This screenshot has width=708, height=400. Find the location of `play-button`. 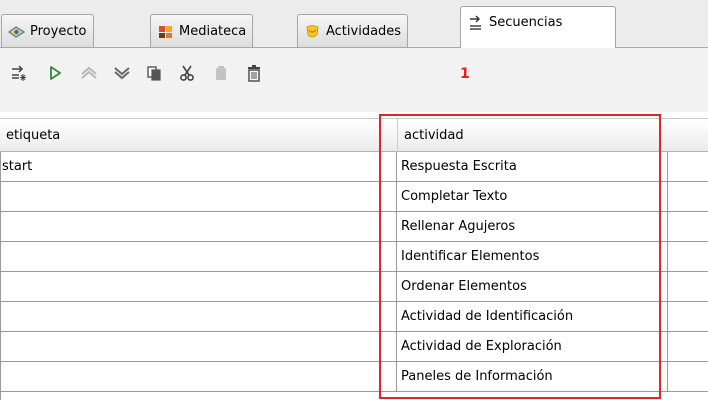

play-button is located at coordinates (55, 75).